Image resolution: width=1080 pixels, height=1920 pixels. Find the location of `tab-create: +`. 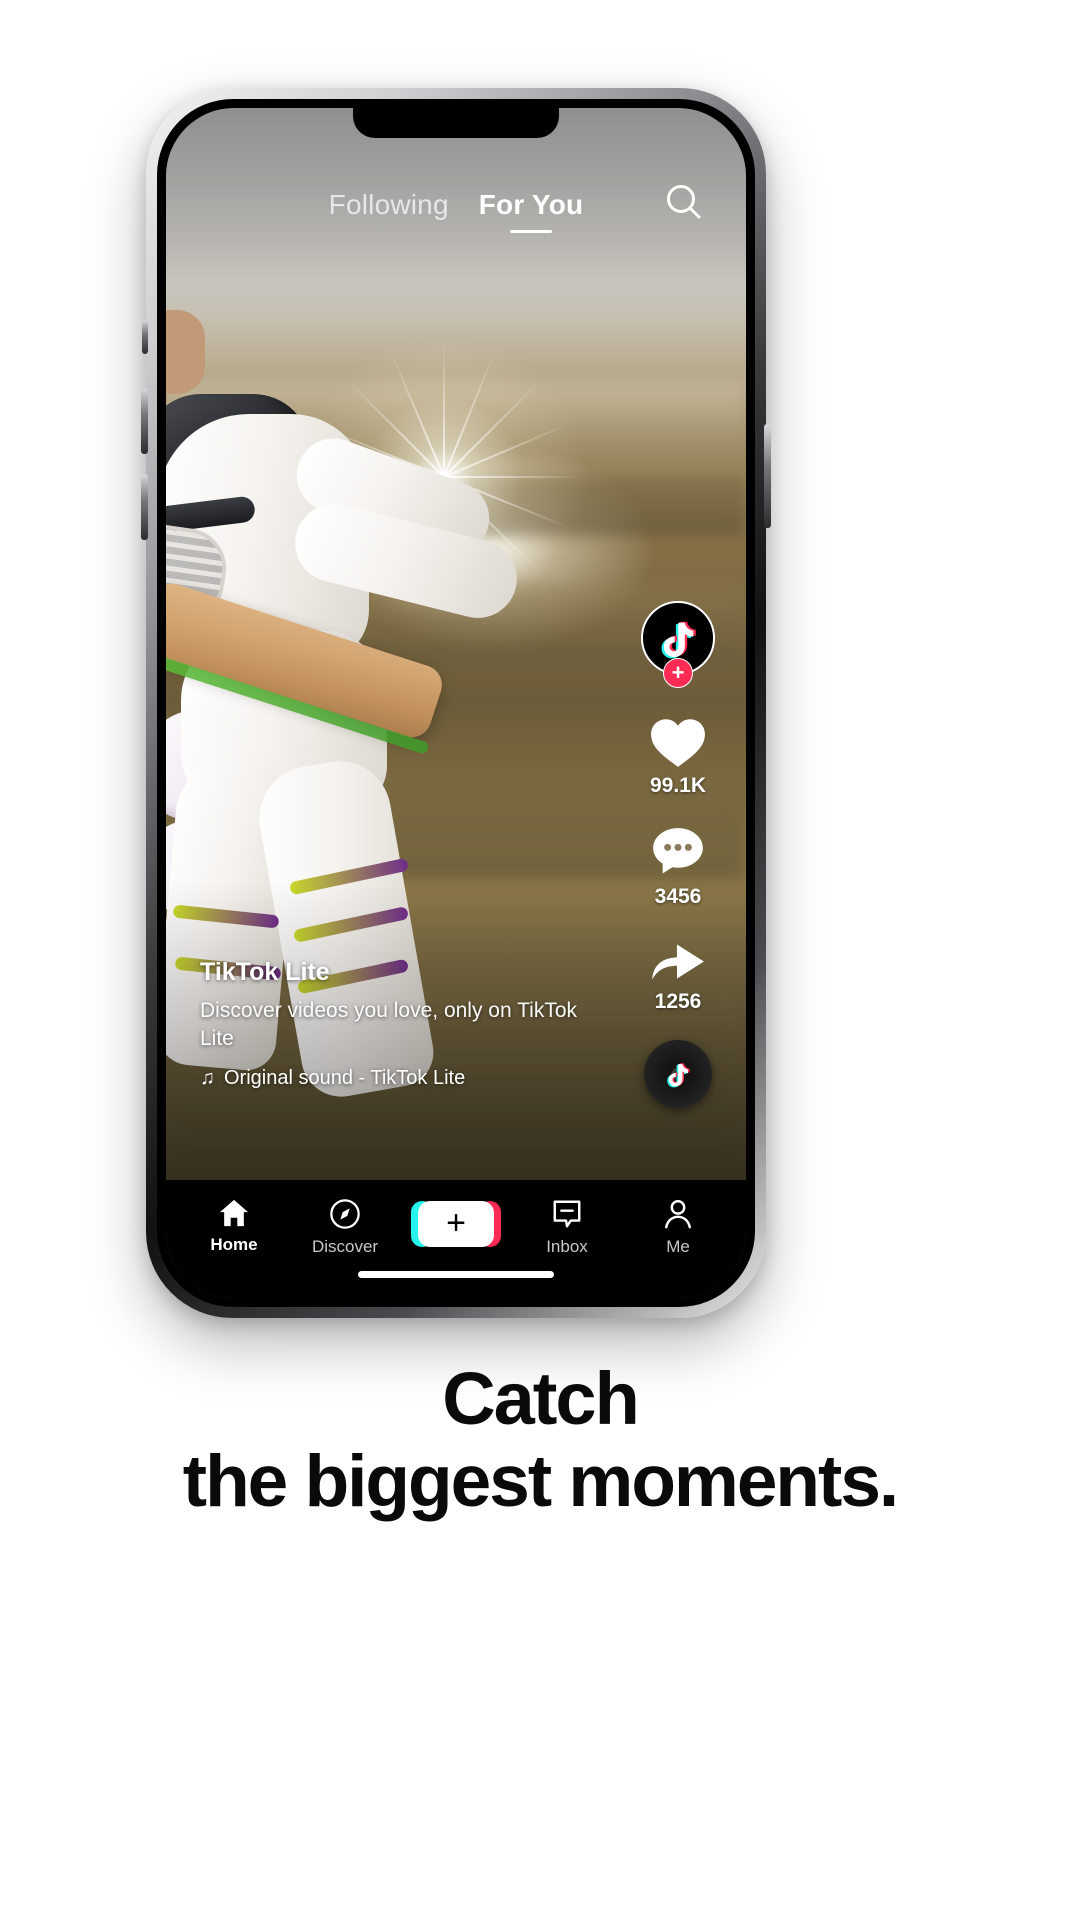

tab-create: + is located at coordinates (456, 1222).